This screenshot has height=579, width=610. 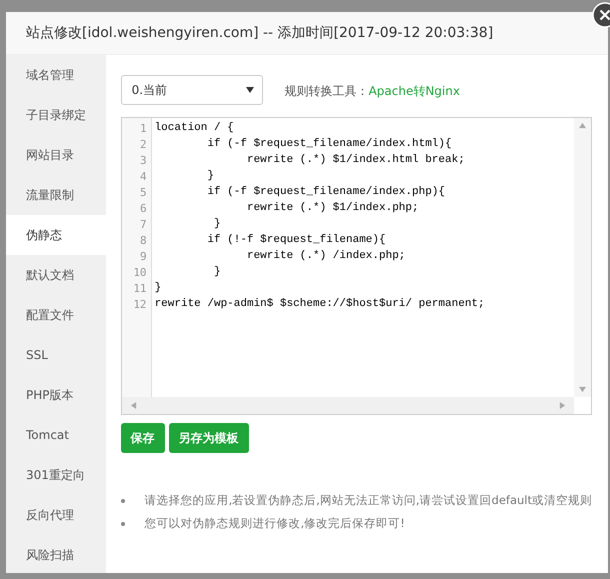 I want to click on line-number: 12, so click(x=140, y=305).